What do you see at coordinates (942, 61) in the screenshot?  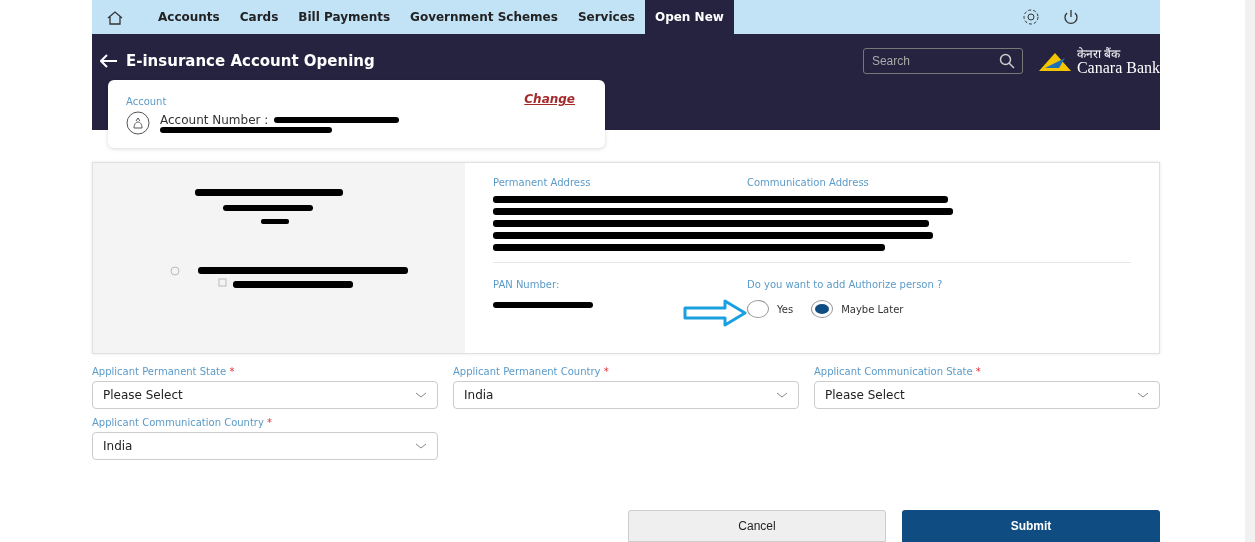 I see `search-field: Search` at bounding box center [942, 61].